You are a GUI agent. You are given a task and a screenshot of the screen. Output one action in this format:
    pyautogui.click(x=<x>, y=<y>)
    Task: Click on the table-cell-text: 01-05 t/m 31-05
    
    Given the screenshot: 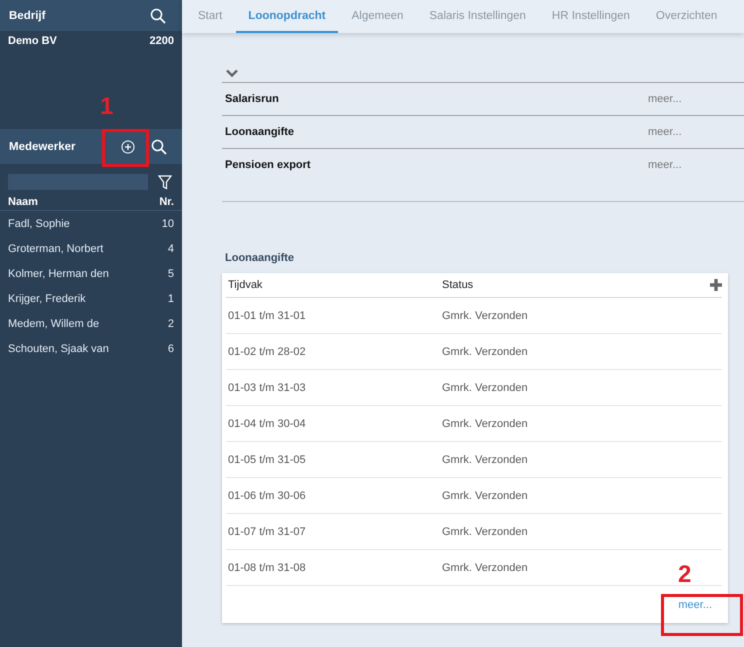 What is the action you would take?
    pyautogui.click(x=267, y=460)
    